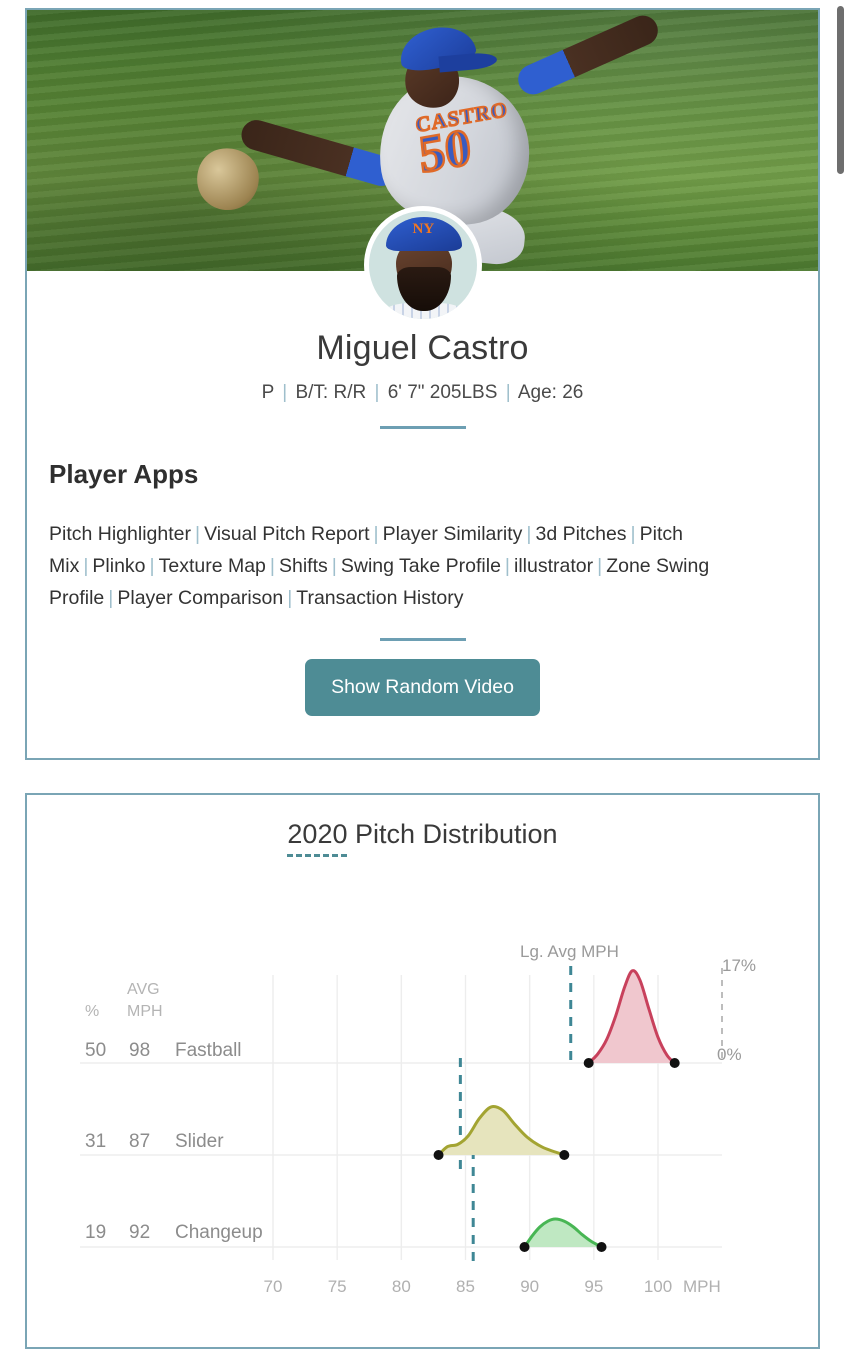  What do you see at coordinates (553, 566) in the screenshot?
I see `app-link-illustrator: illustrator` at bounding box center [553, 566].